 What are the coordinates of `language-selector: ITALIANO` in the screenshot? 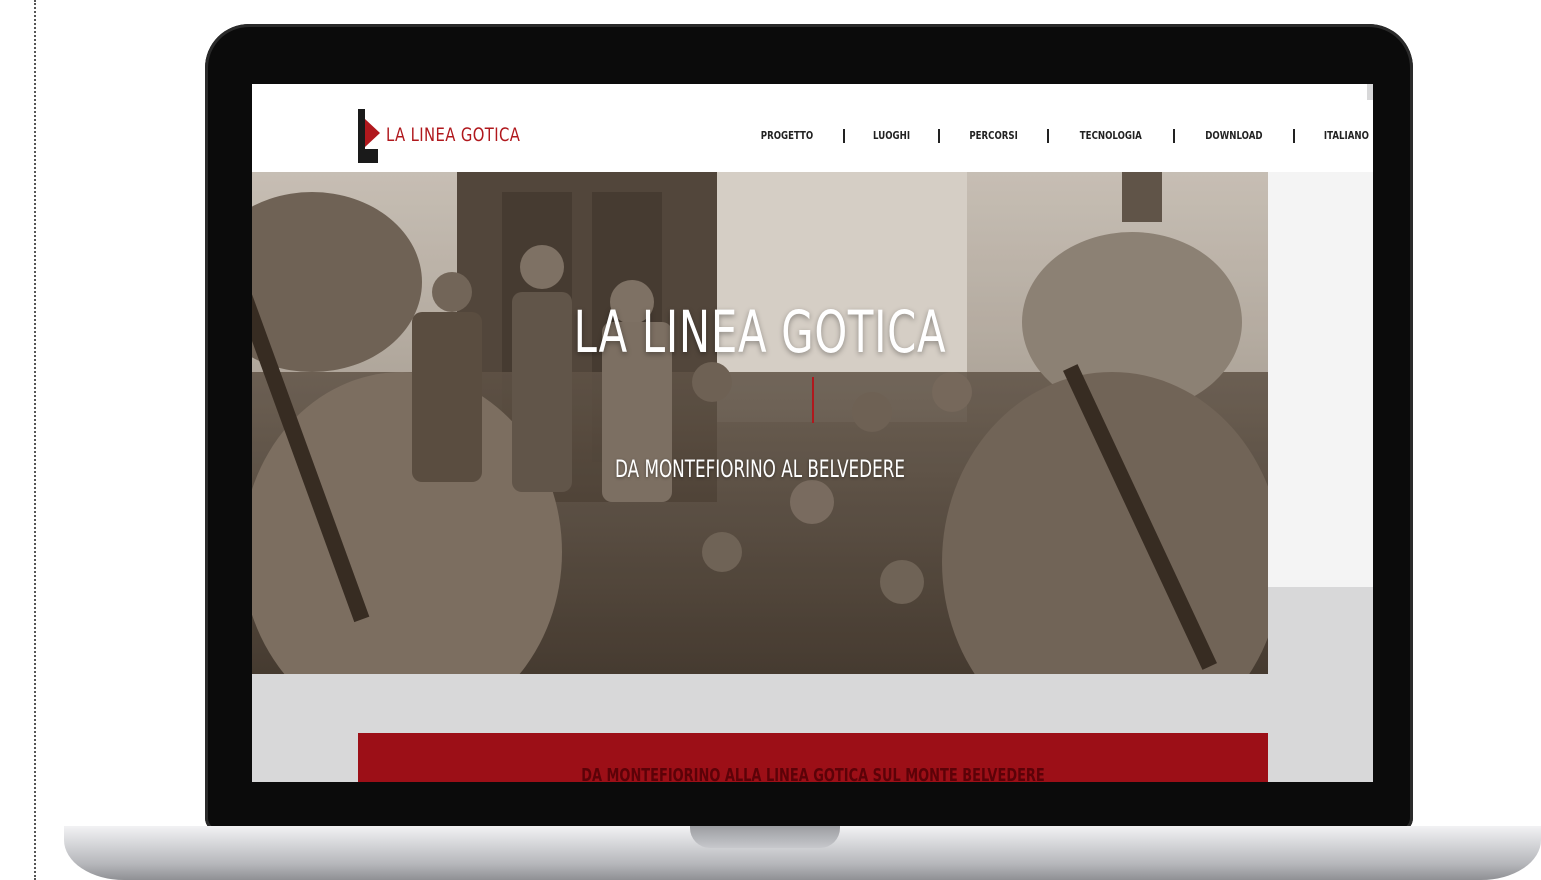 It's located at (1346, 136).